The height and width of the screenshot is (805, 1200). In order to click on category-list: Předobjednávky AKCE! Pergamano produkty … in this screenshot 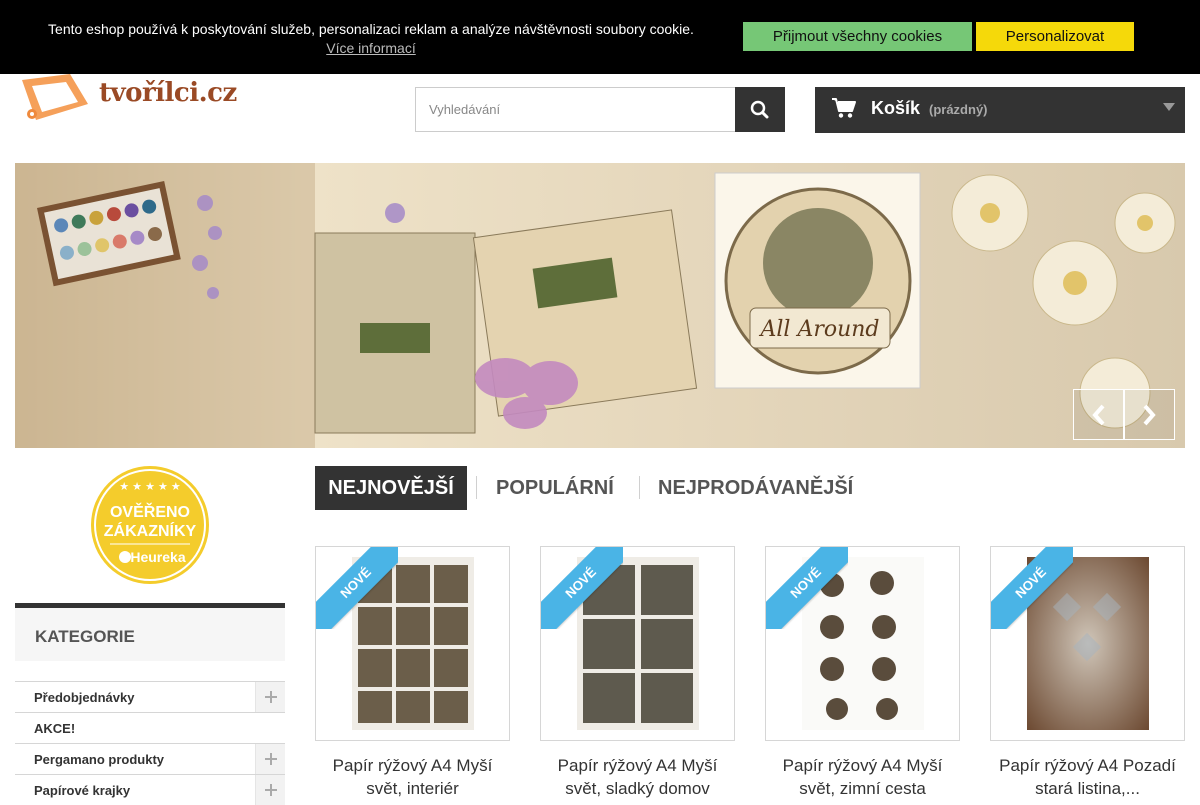, I will do `click(150, 743)`.